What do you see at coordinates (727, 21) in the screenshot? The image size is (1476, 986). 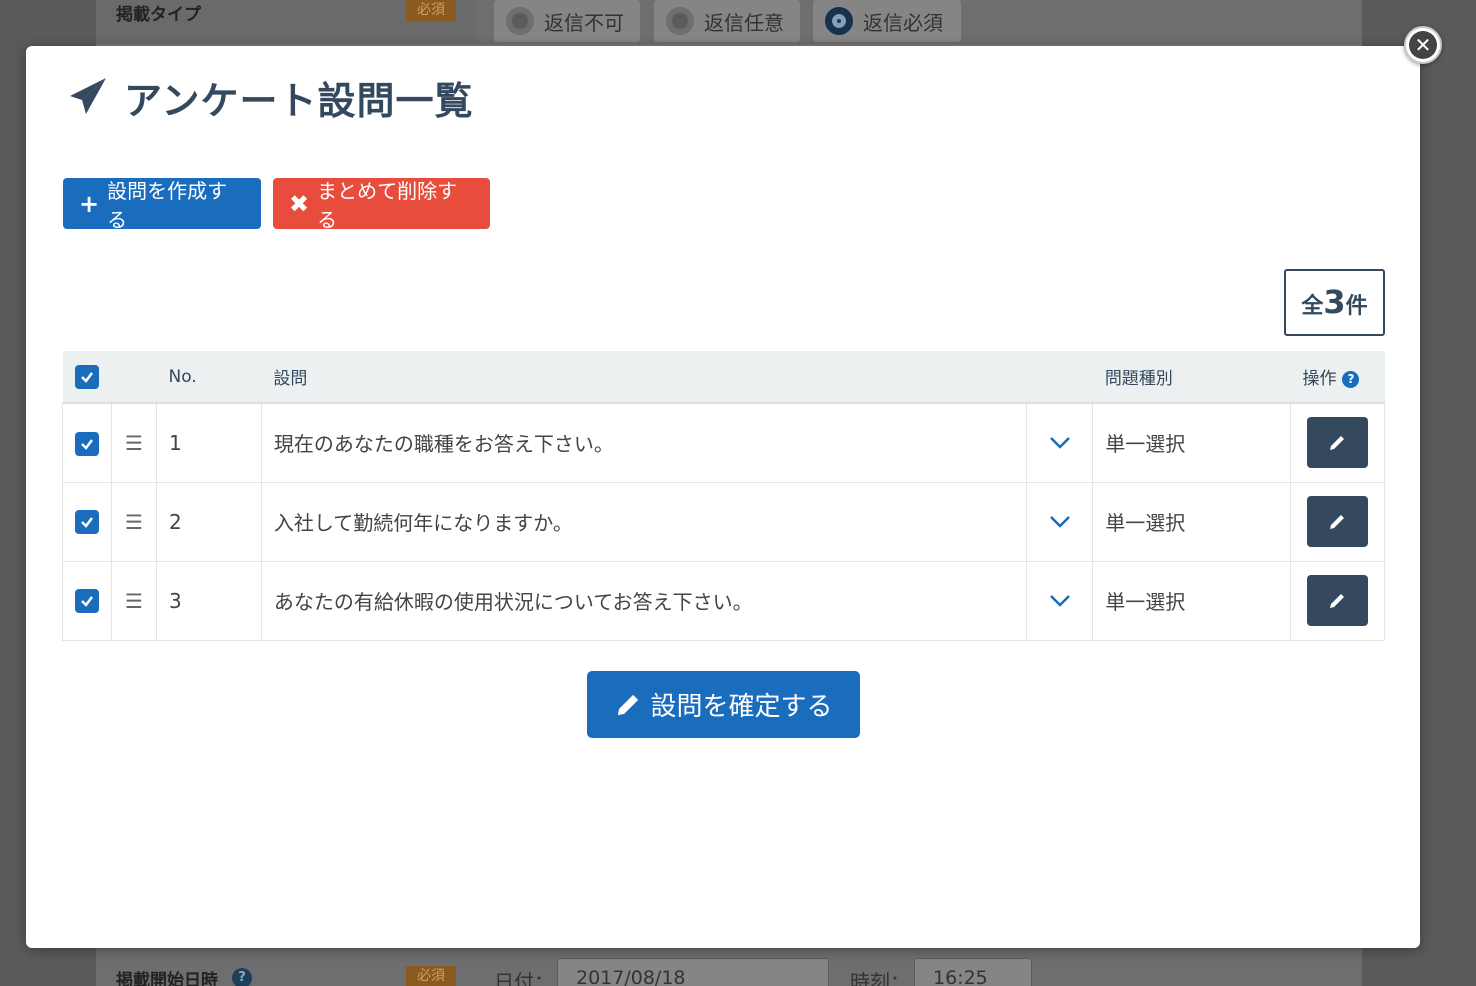 I see `radio-reply-optional: 返信任意` at bounding box center [727, 21].